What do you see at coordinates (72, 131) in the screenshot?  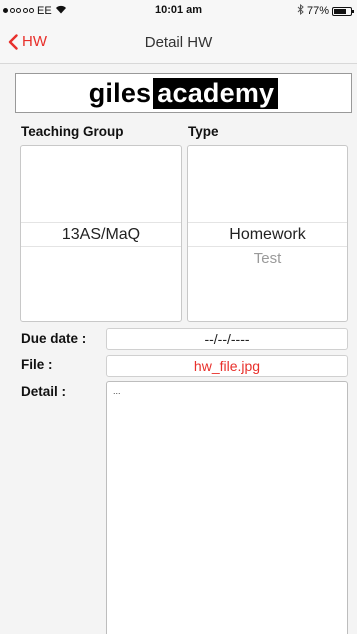 I see `teaching-group-label: Teaching Group` at bounding box center [72, 131].